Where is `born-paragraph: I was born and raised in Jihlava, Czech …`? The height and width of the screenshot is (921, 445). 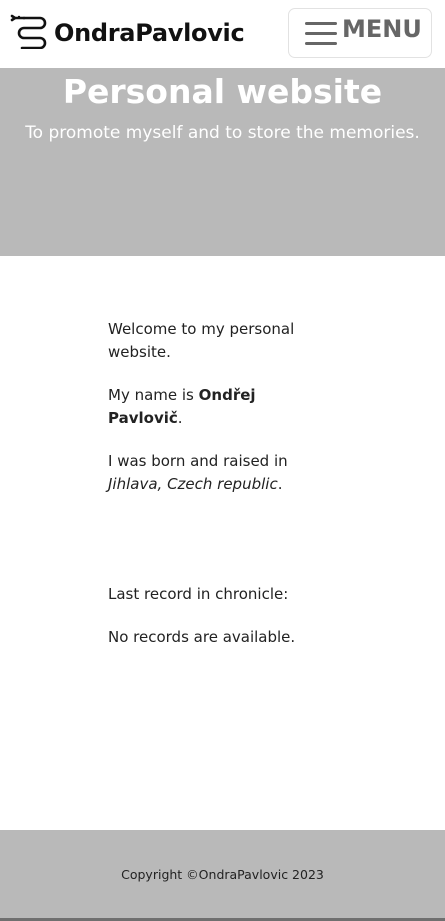 born-paragraph: I was born and raised in Jihlava, Czech … is located at coordinates (220, 473).